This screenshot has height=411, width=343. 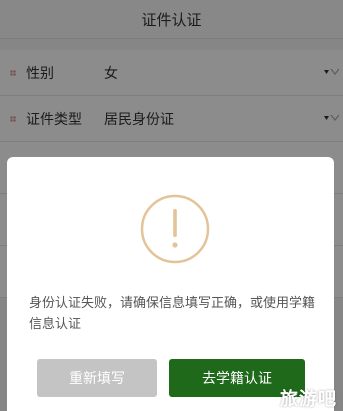 I want to click on site-watermark: 旅游吧, so click(x=308, y=399).